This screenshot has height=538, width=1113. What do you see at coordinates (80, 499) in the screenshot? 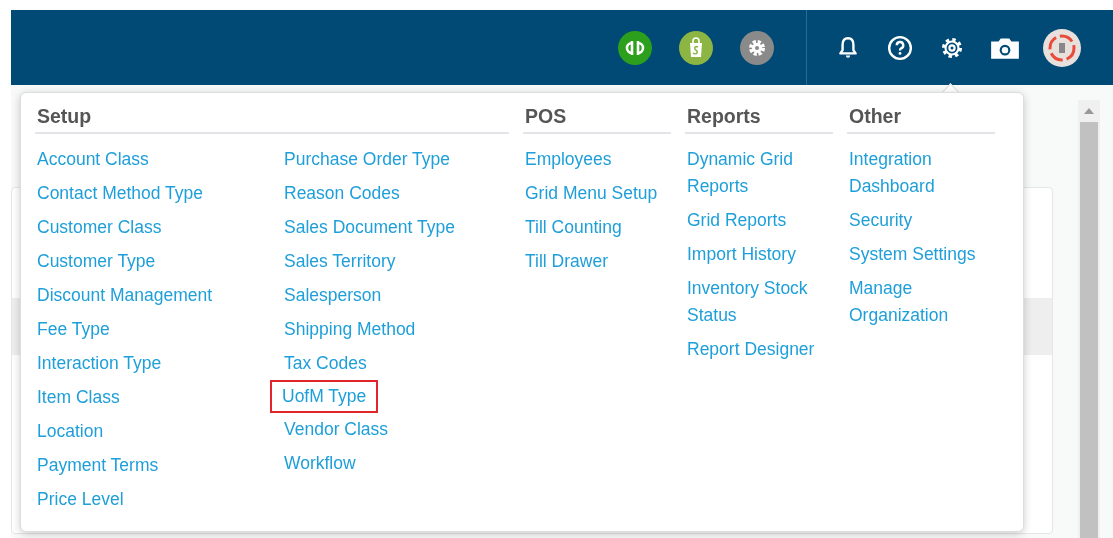
I see `menu-link: Price Level` at bounding box center [80, 499].